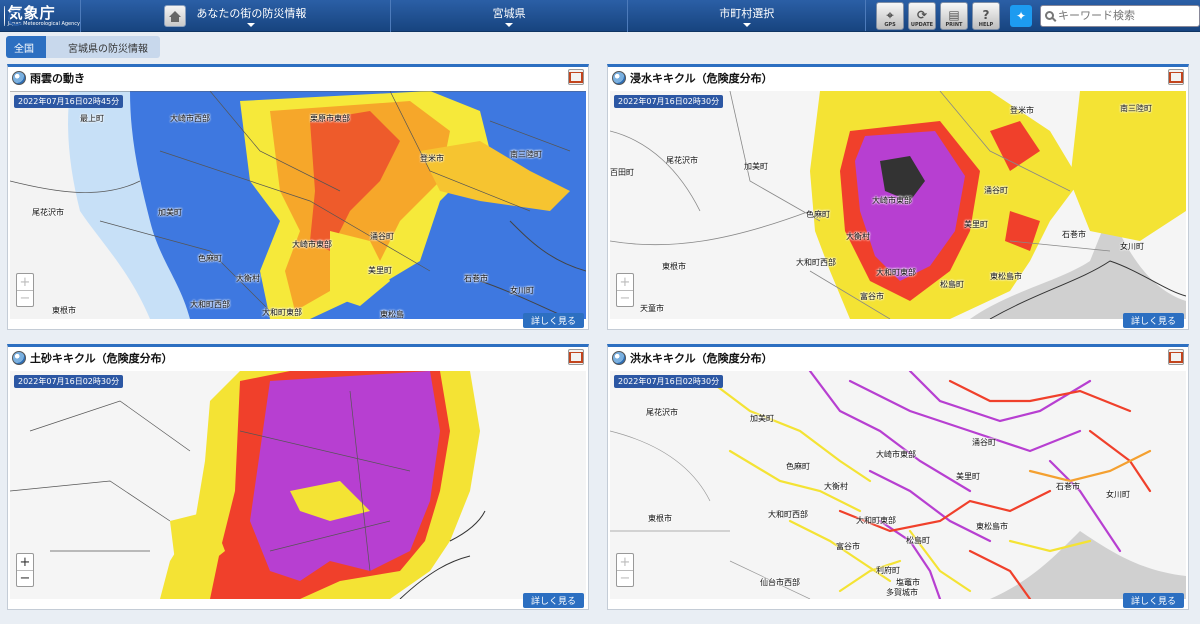  I want to click on search-input, so click(1123, 15).